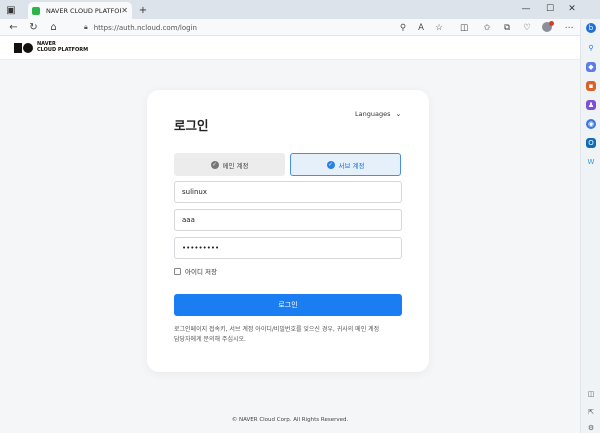 Image resolution: width=600 pixels, height=433 pixels. I want to click on remember-id-checkbox, so click(177, 271).